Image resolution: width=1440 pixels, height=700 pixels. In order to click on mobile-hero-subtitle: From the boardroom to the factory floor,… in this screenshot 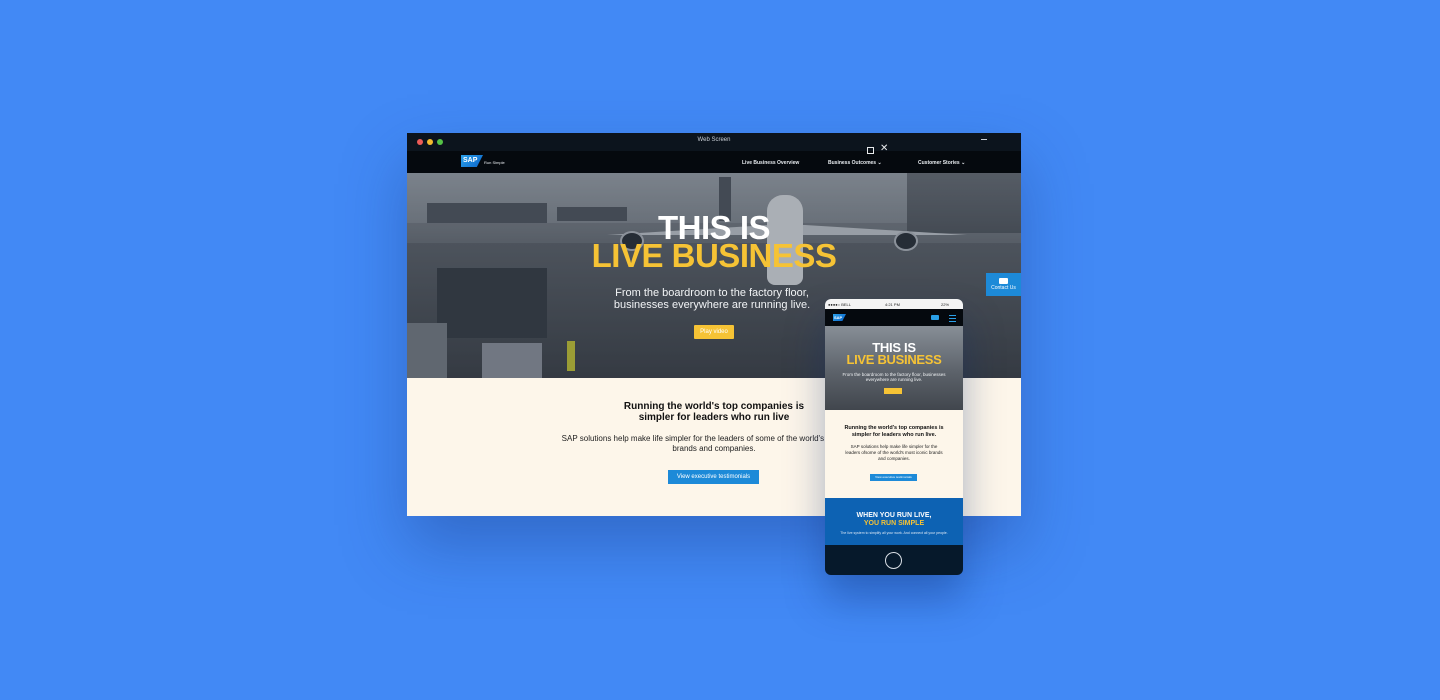, I will do `click(894, 377)`.